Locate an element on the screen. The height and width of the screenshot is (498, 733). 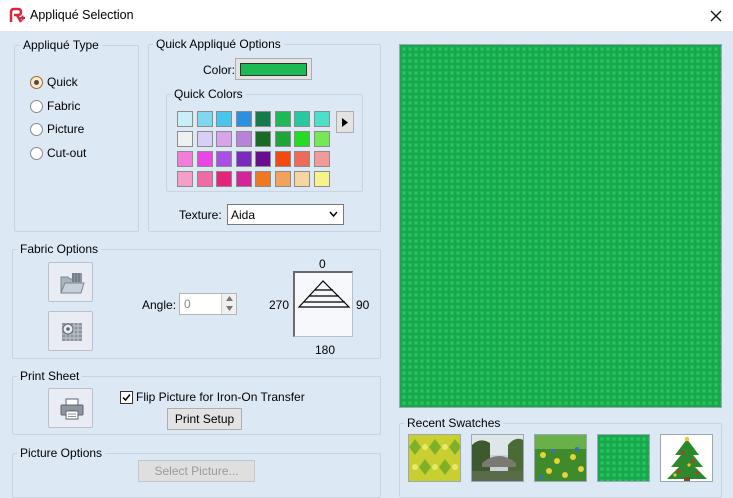
printer-icon is located at coordinates (72, 409).